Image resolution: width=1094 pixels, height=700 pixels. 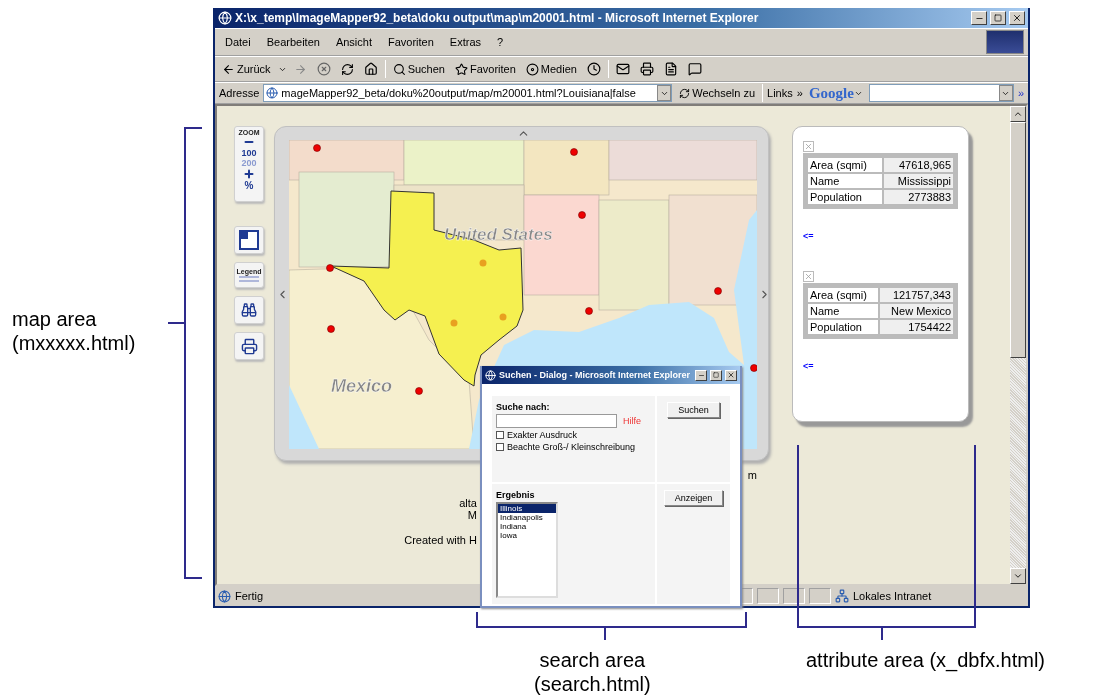 What do you see at coordinates (632, 421) in the screenshot?
I see `help-link: Hilfe` at bounding box center [632, 421].